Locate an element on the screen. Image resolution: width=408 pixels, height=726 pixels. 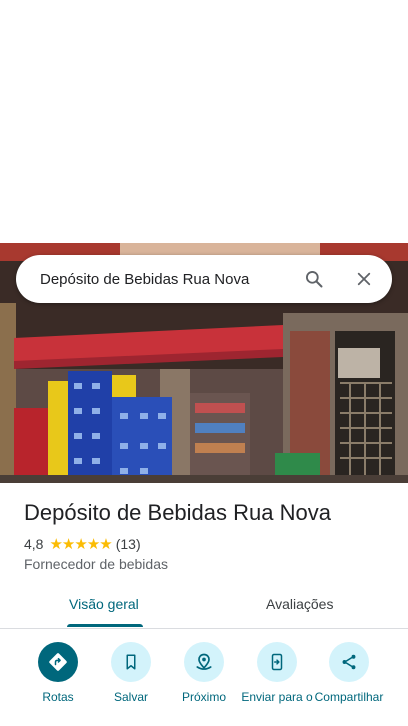
search-icon is located at coordinates (314, 279).